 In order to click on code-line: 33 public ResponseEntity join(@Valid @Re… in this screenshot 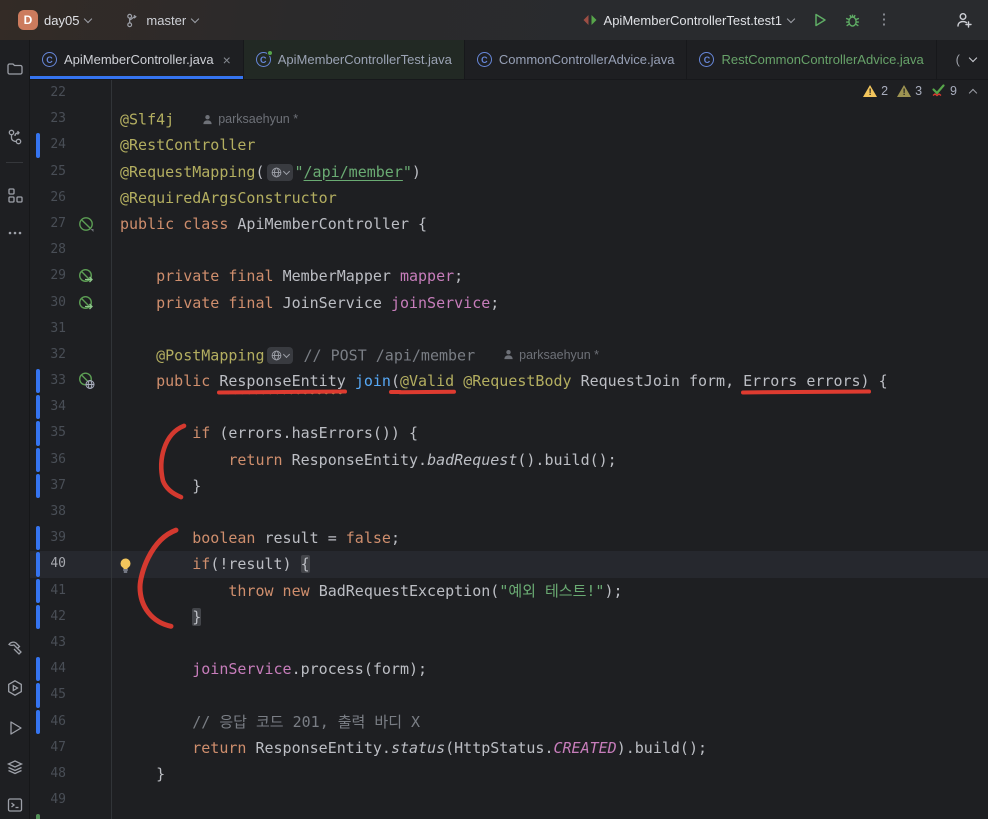, I will do `click(509, 381)`.